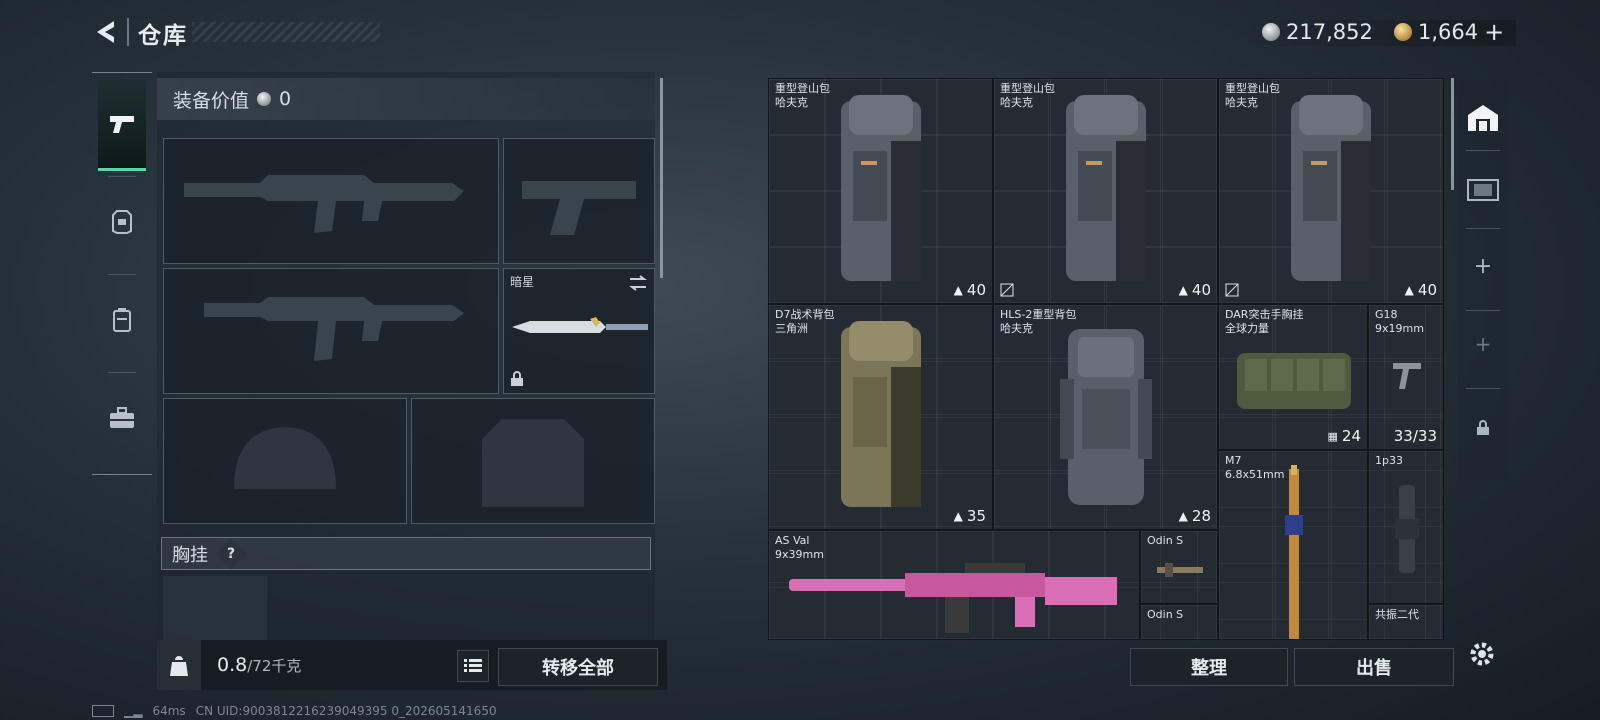 This screenshot has height=720, width=1600. I want to click on item-name: 共振二代, so click(1397, 614).